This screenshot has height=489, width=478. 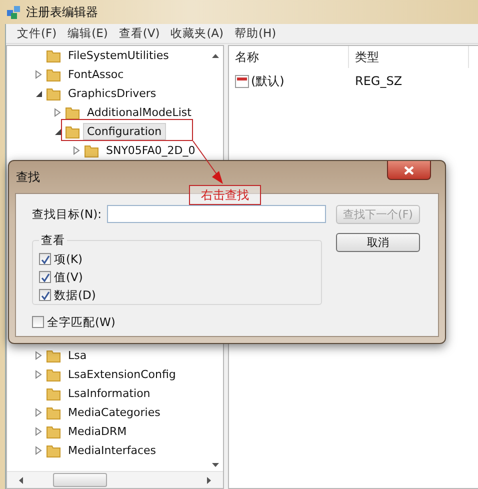 I want to click on window-title: 注册表编辑器, so click(x=62, y=12).